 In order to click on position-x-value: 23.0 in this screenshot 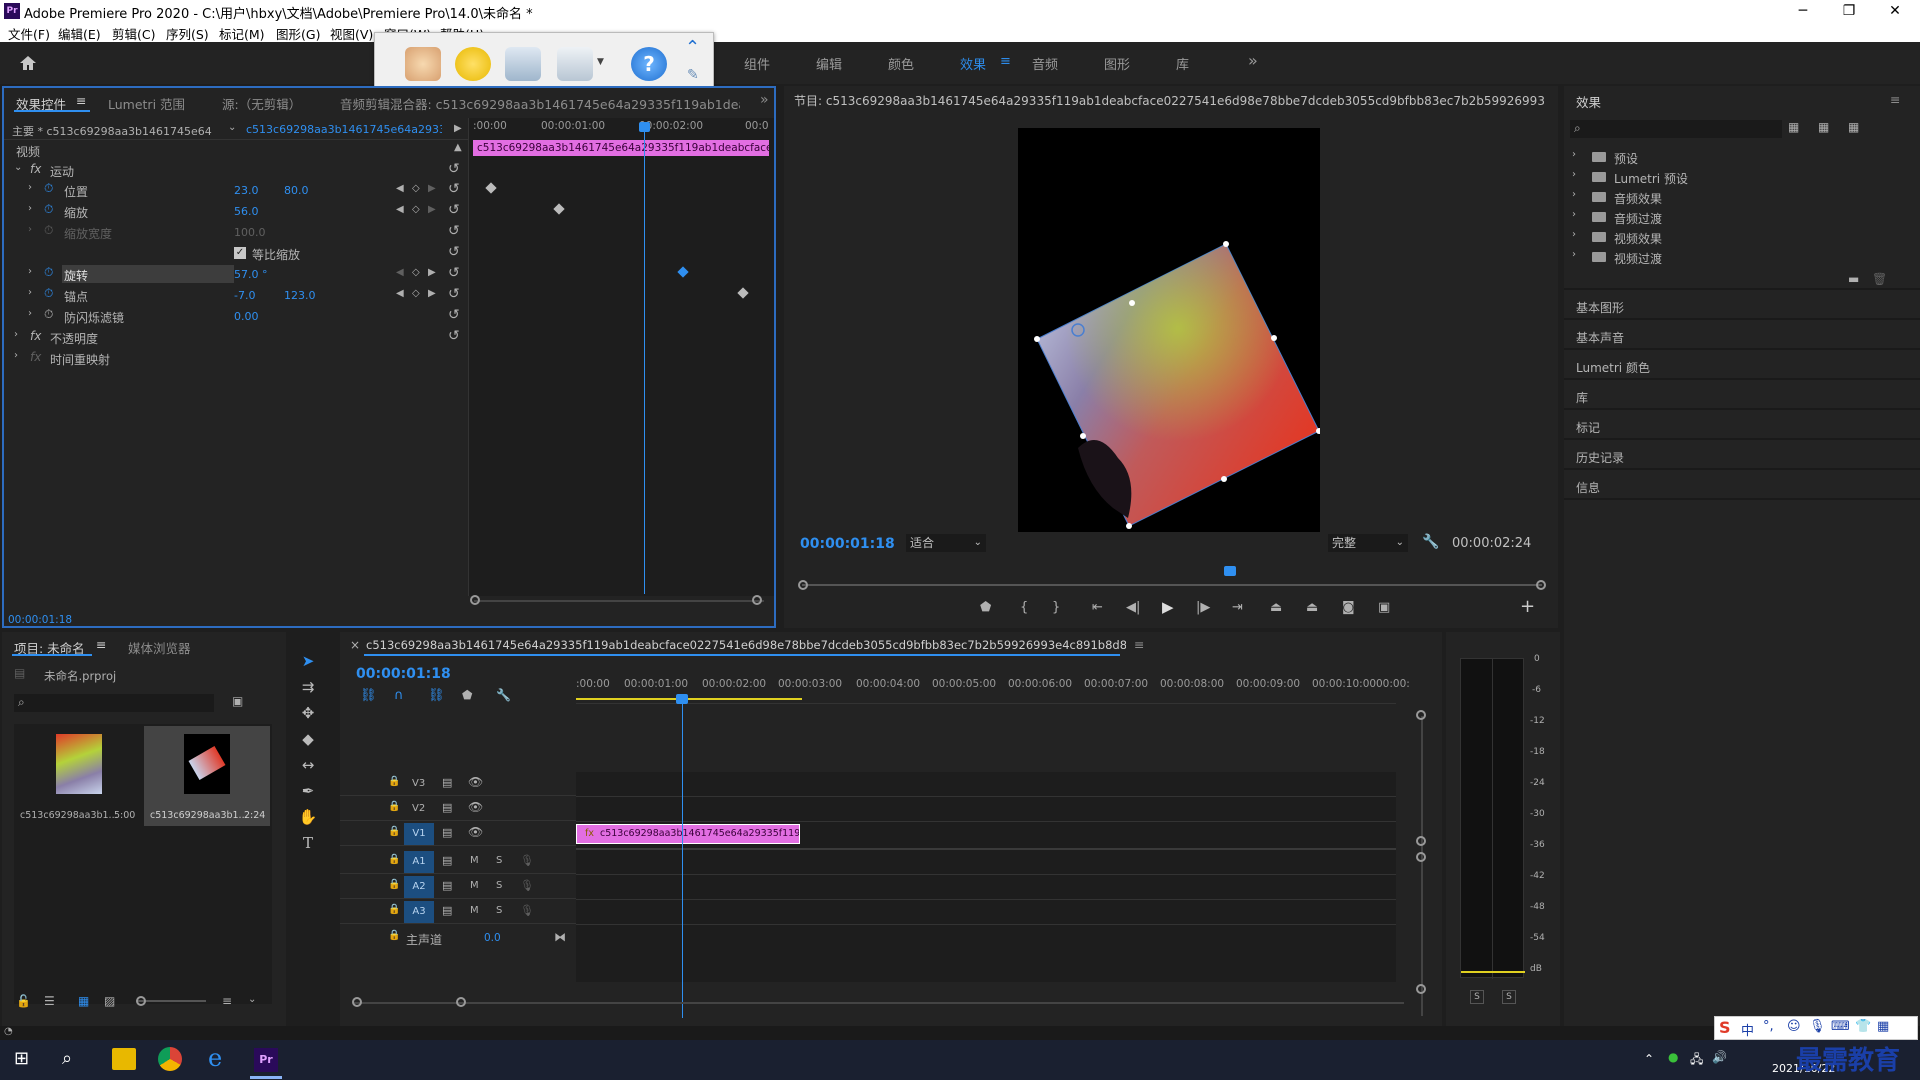, I will do `click(246, 190)`.